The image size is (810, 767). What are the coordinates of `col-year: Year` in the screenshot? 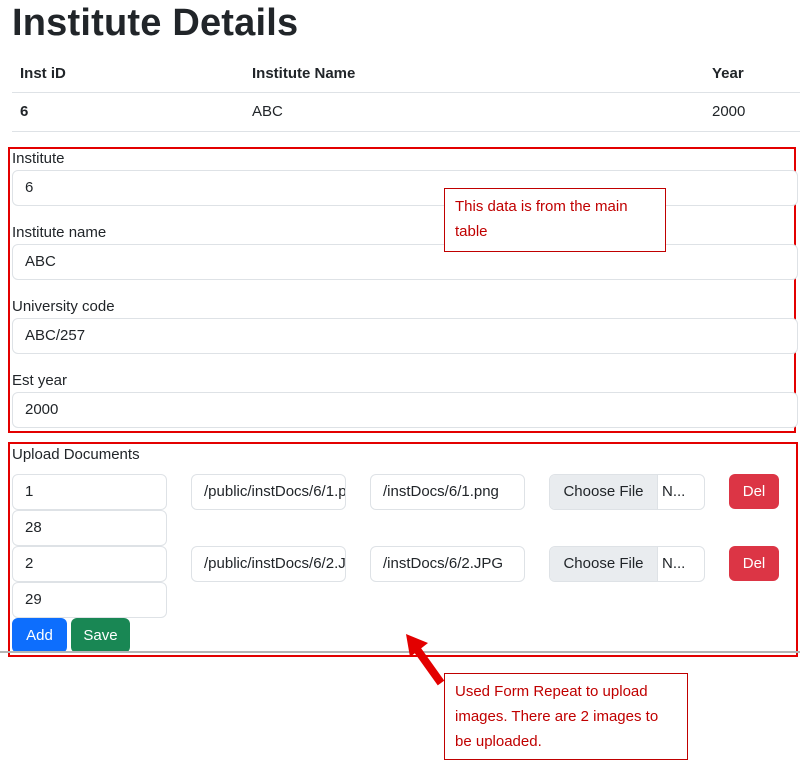 It's located at (728, 73).